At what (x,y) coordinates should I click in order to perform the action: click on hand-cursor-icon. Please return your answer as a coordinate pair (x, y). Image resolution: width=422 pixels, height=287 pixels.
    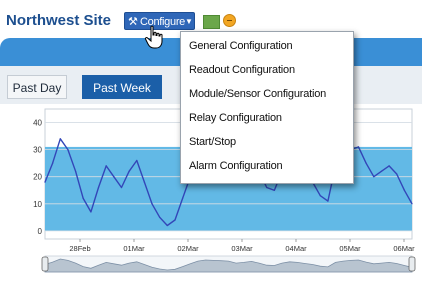
    Looking at the image, I should click on (153, 37).